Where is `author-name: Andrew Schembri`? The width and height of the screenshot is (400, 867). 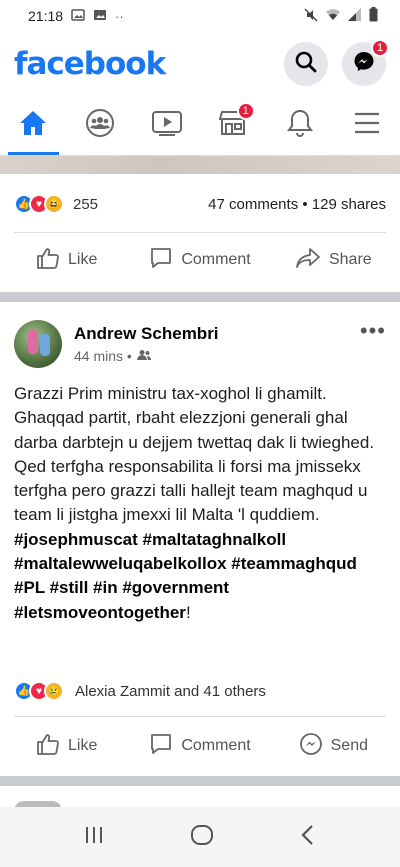
author-name: Andrew Schembri is located at coordinates (146, 334).